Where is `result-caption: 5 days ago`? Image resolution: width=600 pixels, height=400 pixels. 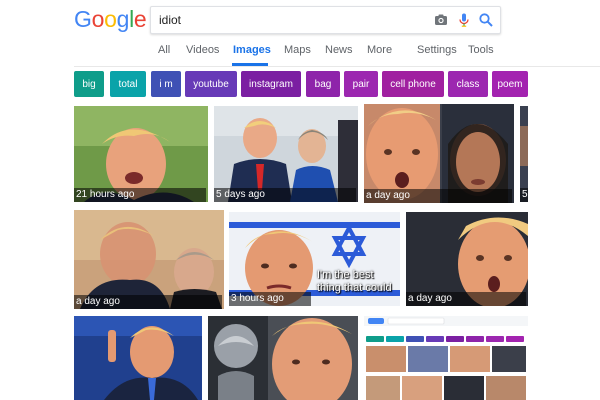 result-caption: 5 days ago is located at coordinates (285, 195).